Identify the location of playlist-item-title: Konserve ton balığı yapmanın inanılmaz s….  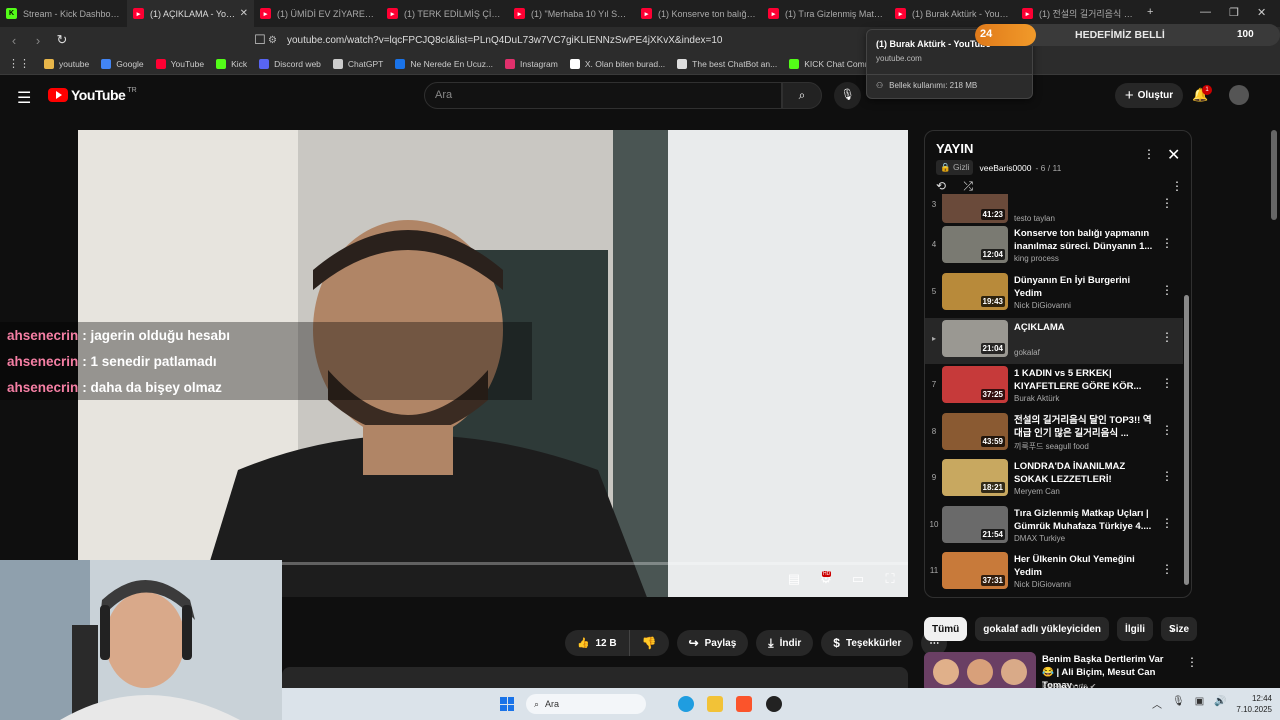
(1084, 240).